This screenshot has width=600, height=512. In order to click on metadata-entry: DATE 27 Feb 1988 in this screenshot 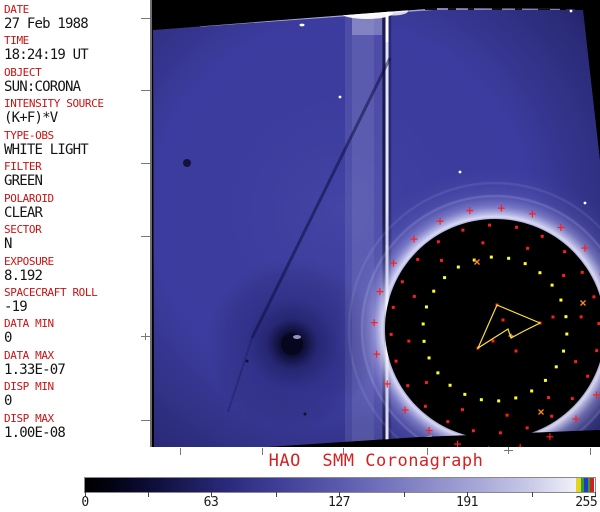, I will do `click(77, 18)`.